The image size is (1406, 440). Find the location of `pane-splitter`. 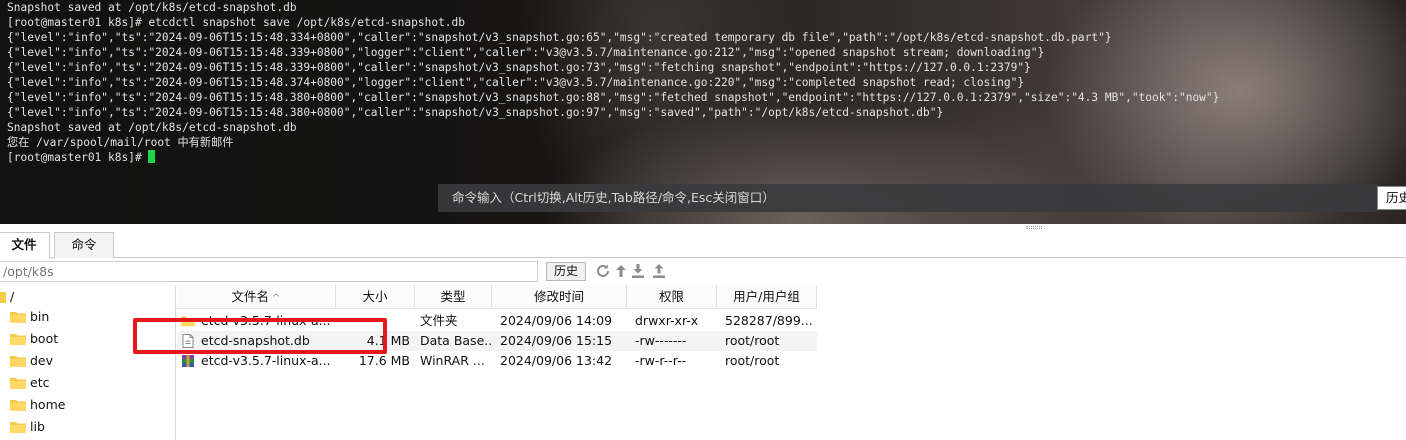

pane-splitter is located at coordinates (703, 228).